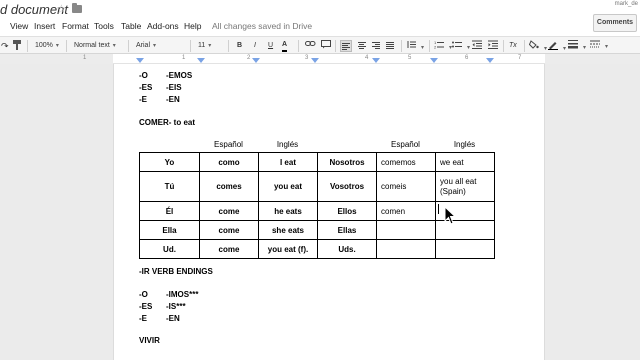 The height and width of the screenshot is (360, 640). I want to click on table-row: Yo como I eat Nosotros comemos we eat, so click(317, 162).